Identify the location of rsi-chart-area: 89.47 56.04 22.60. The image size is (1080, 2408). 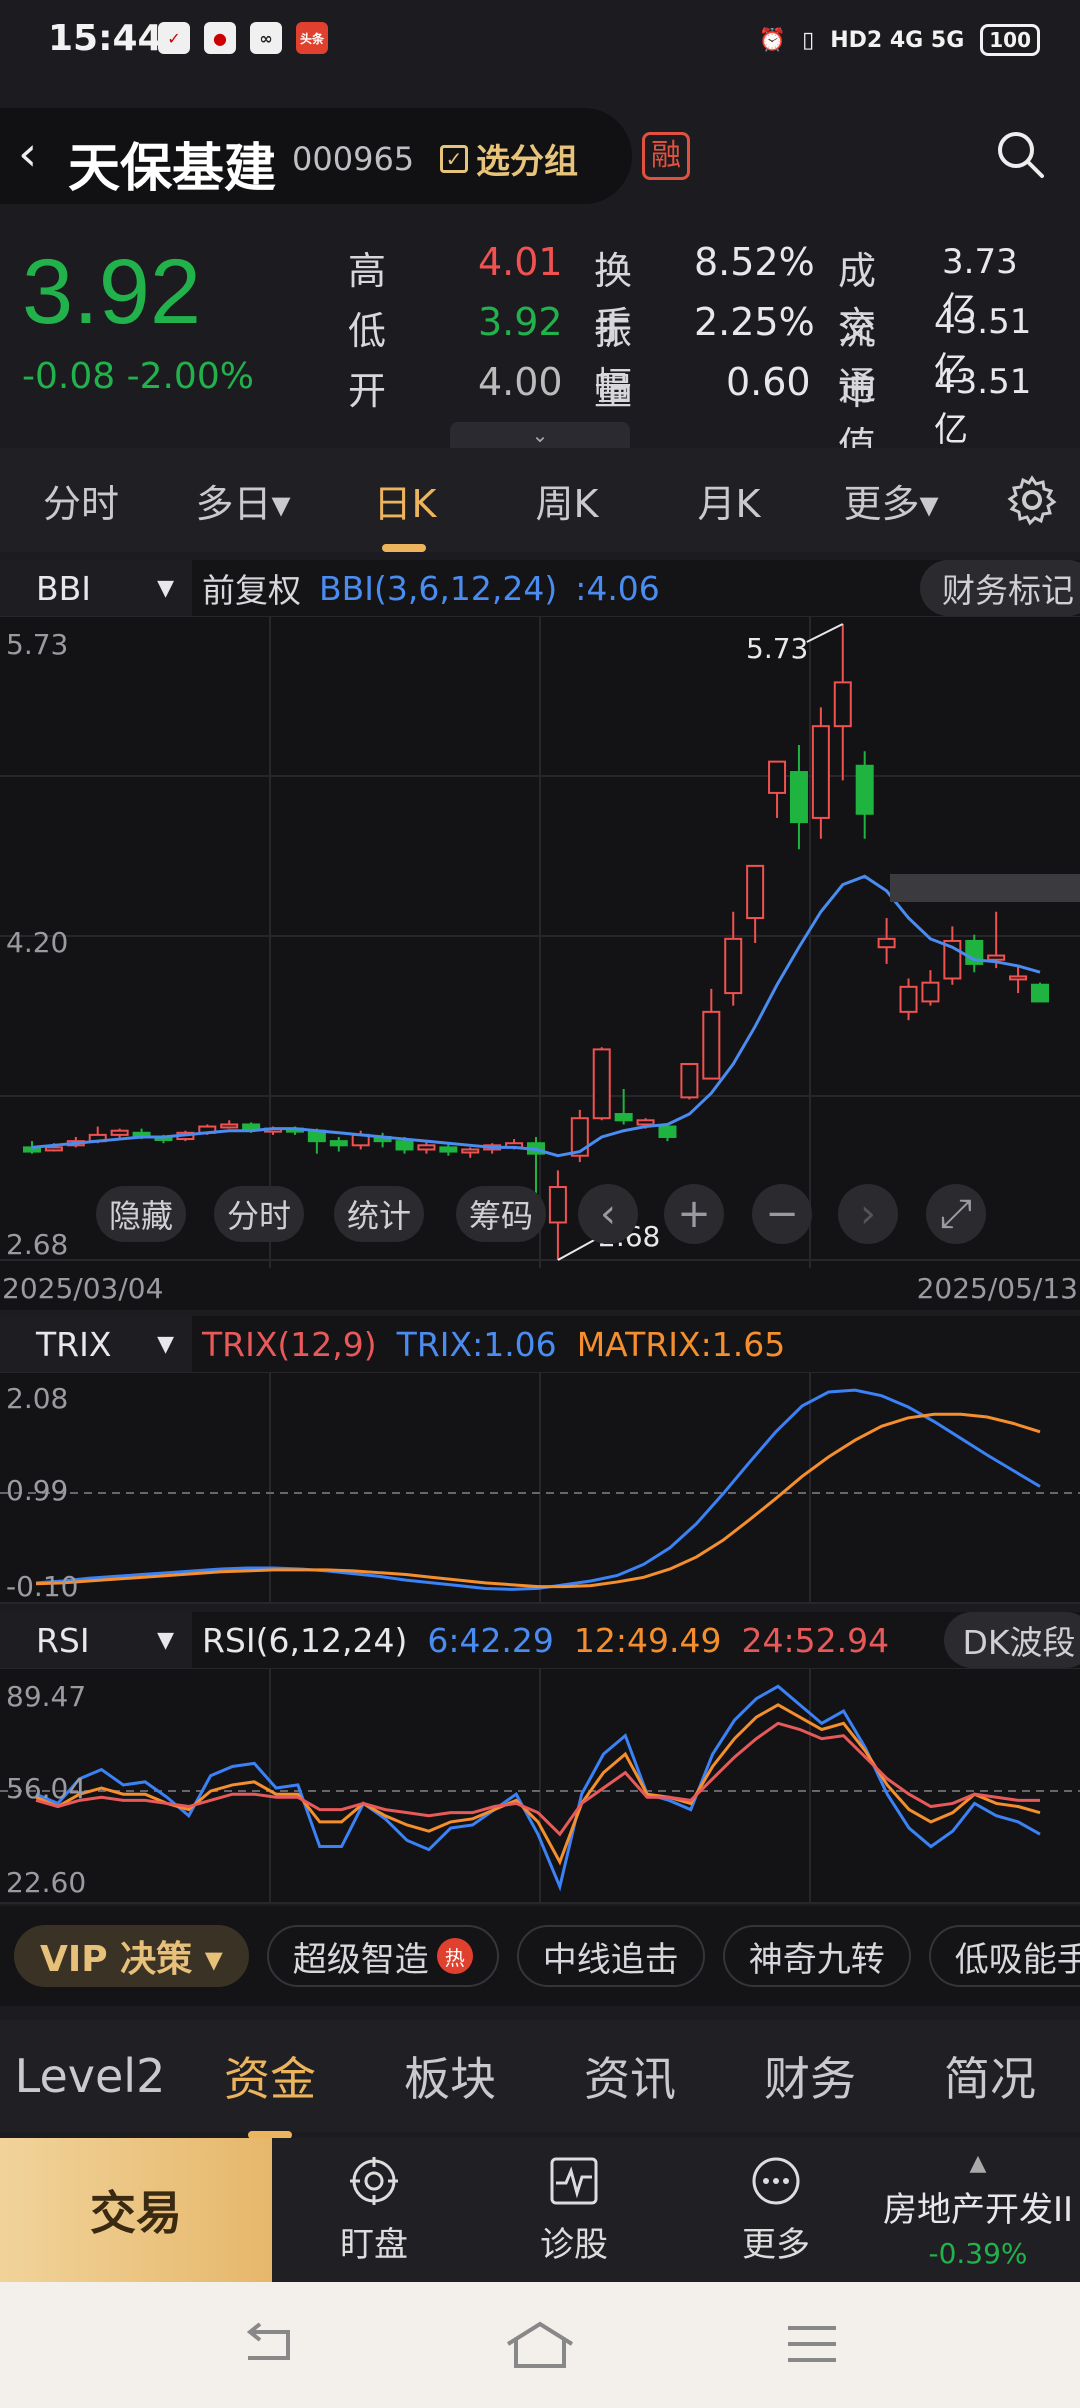
(540, 1785).